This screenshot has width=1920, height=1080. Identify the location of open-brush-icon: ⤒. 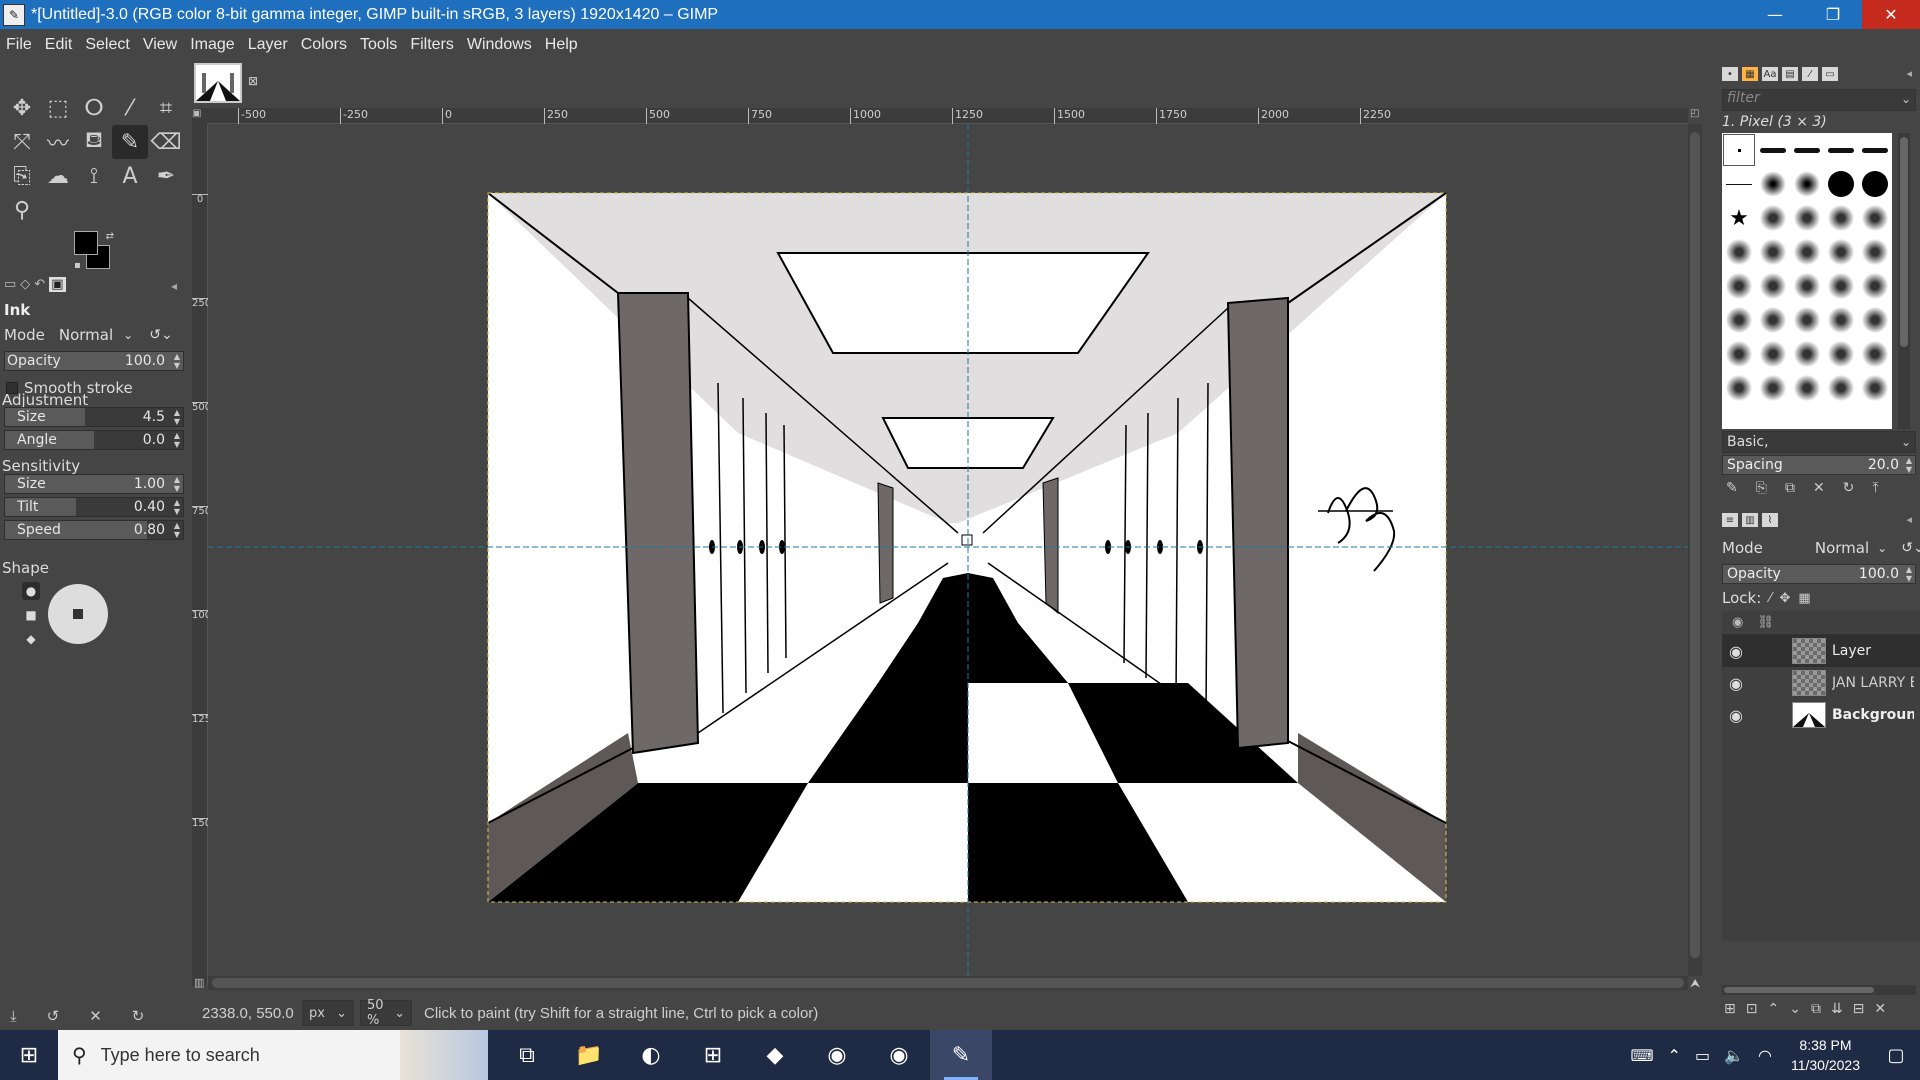
(1875, 488).